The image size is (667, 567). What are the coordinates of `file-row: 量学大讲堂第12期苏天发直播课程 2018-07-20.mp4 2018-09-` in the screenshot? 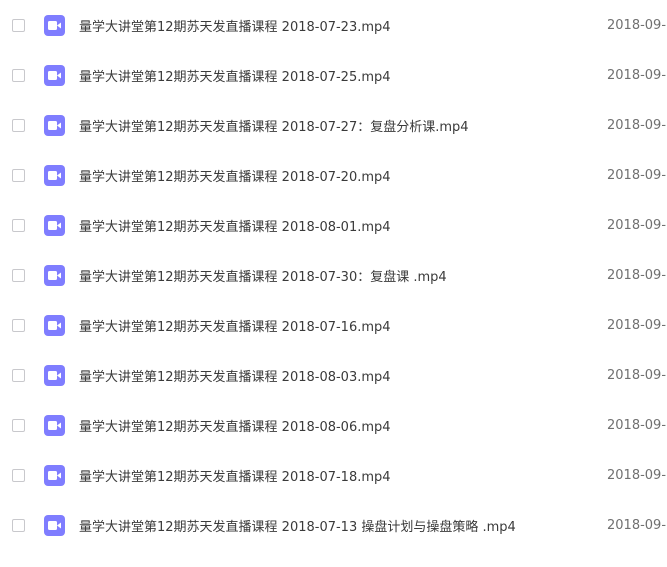 It's located at (333, 175).